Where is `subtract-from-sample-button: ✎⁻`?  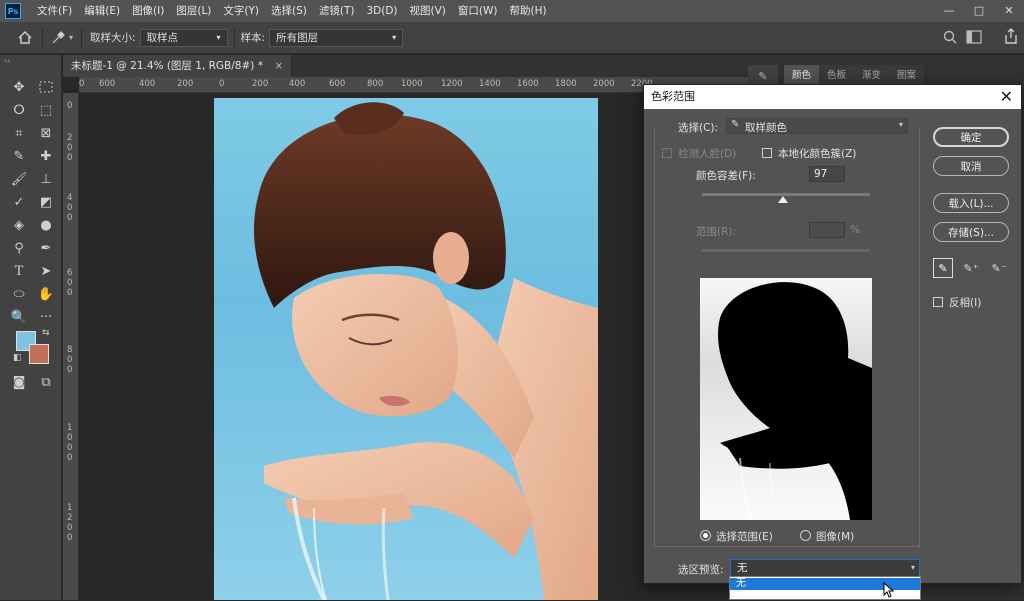 subtract-from-sample-button: ✎⁻ is located at coordinates (999, 268).